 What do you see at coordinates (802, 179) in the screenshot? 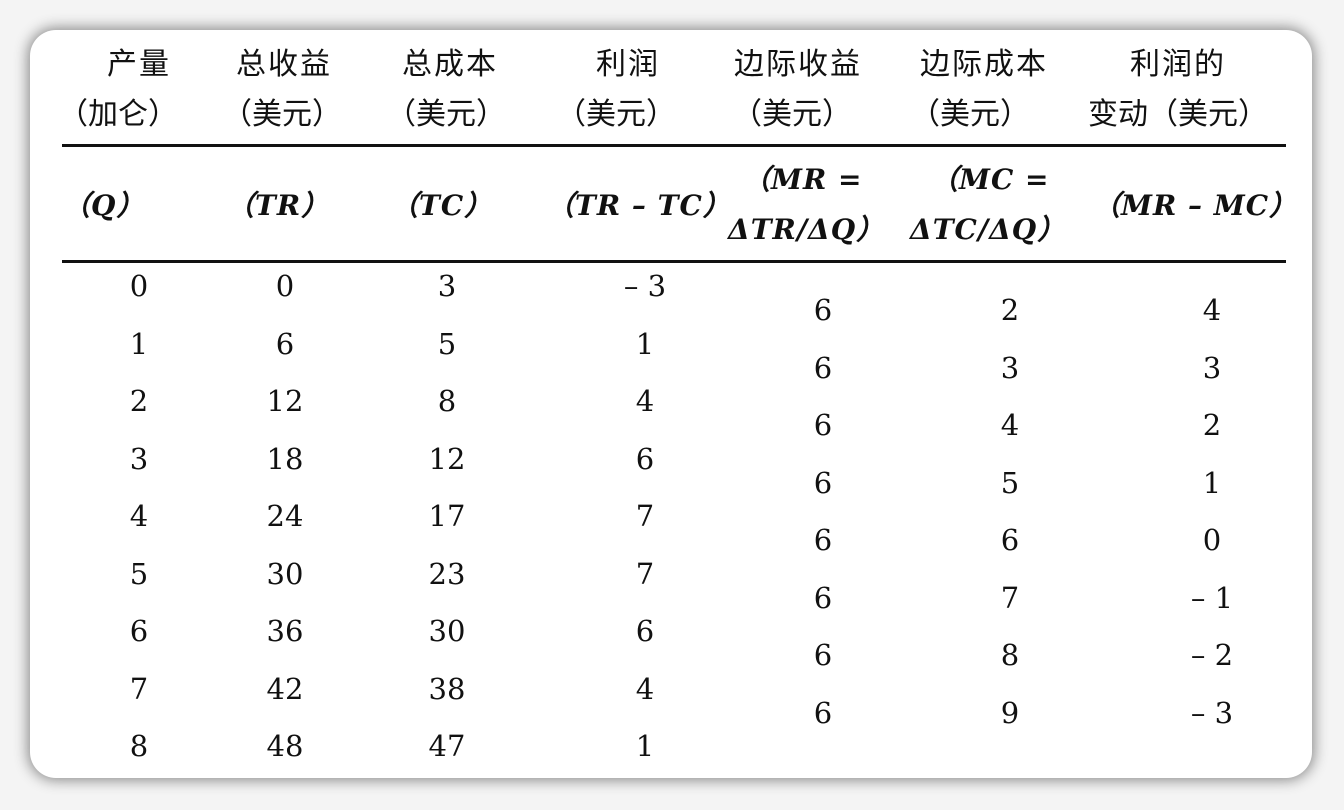
I see `symbol-mr: （MR =` at bounding box center [802, 179].